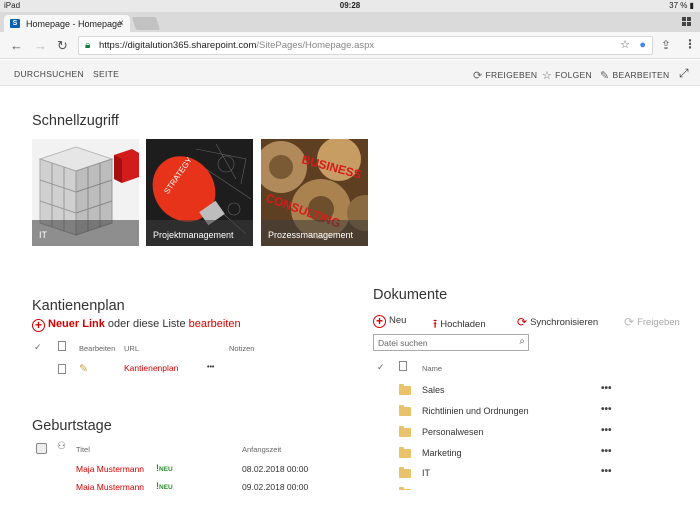 Image resolution: width=700 pixels, height=525 pixels. I want to click on edit-button: ✎ BEARBEITEN, so click(634, 75).